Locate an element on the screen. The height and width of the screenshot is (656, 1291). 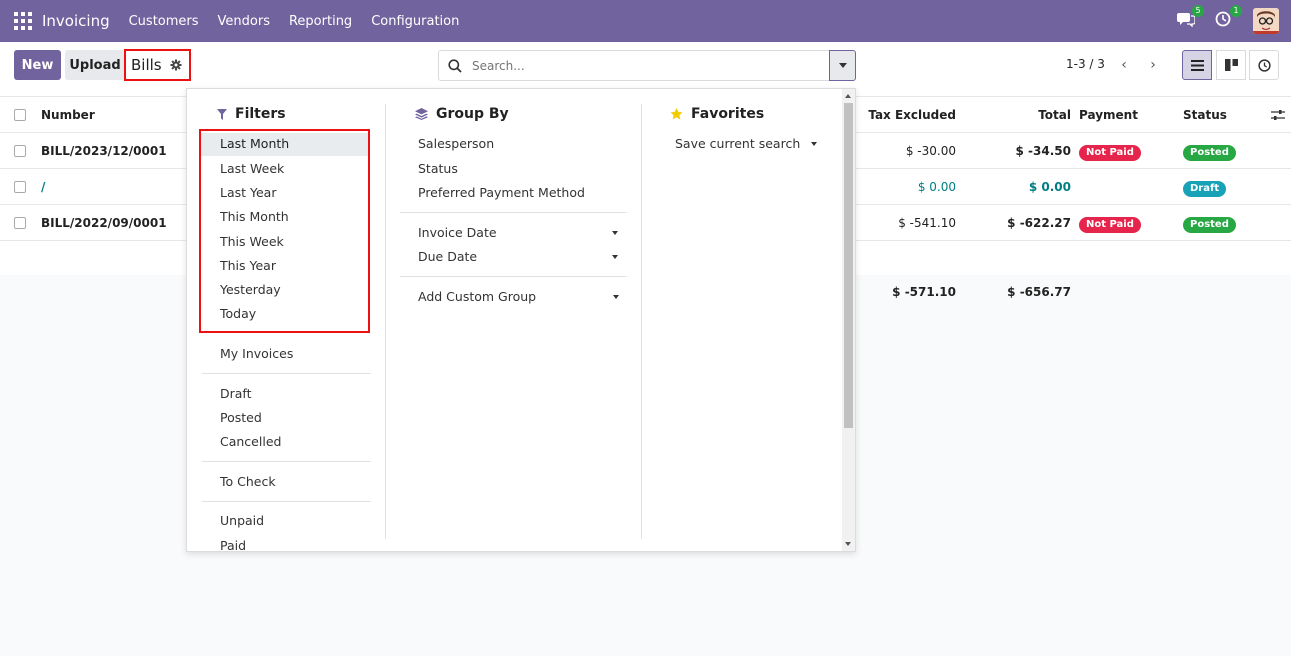
list-icon is located at coordinates (1197, 65).